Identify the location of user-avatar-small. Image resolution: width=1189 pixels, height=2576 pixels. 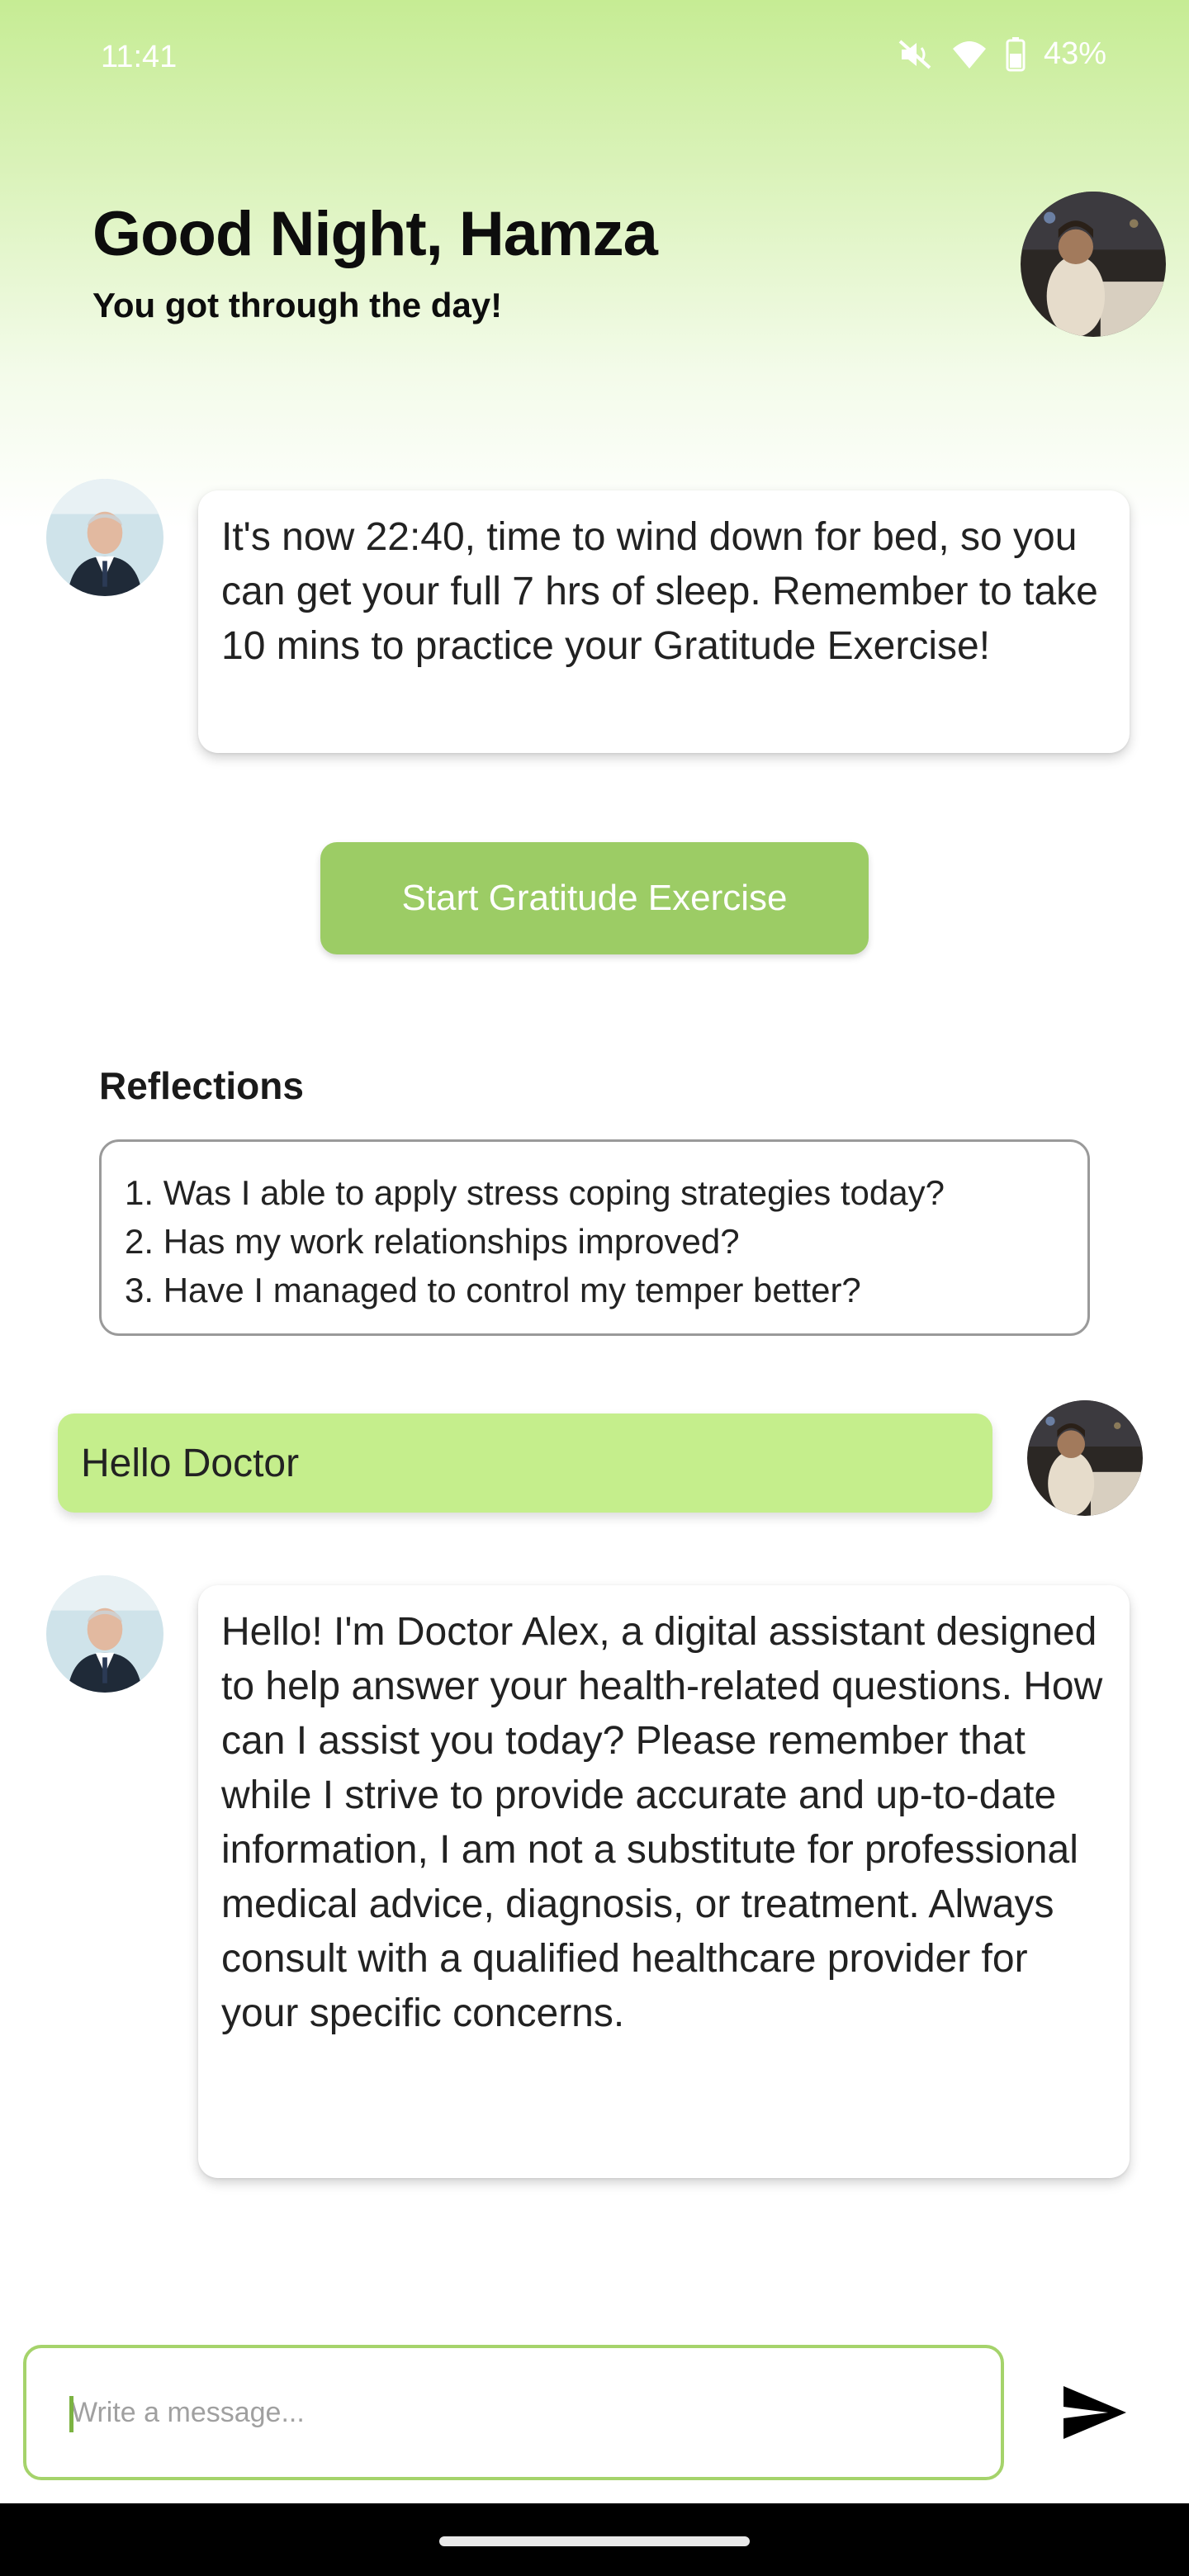
(1085, 1458).